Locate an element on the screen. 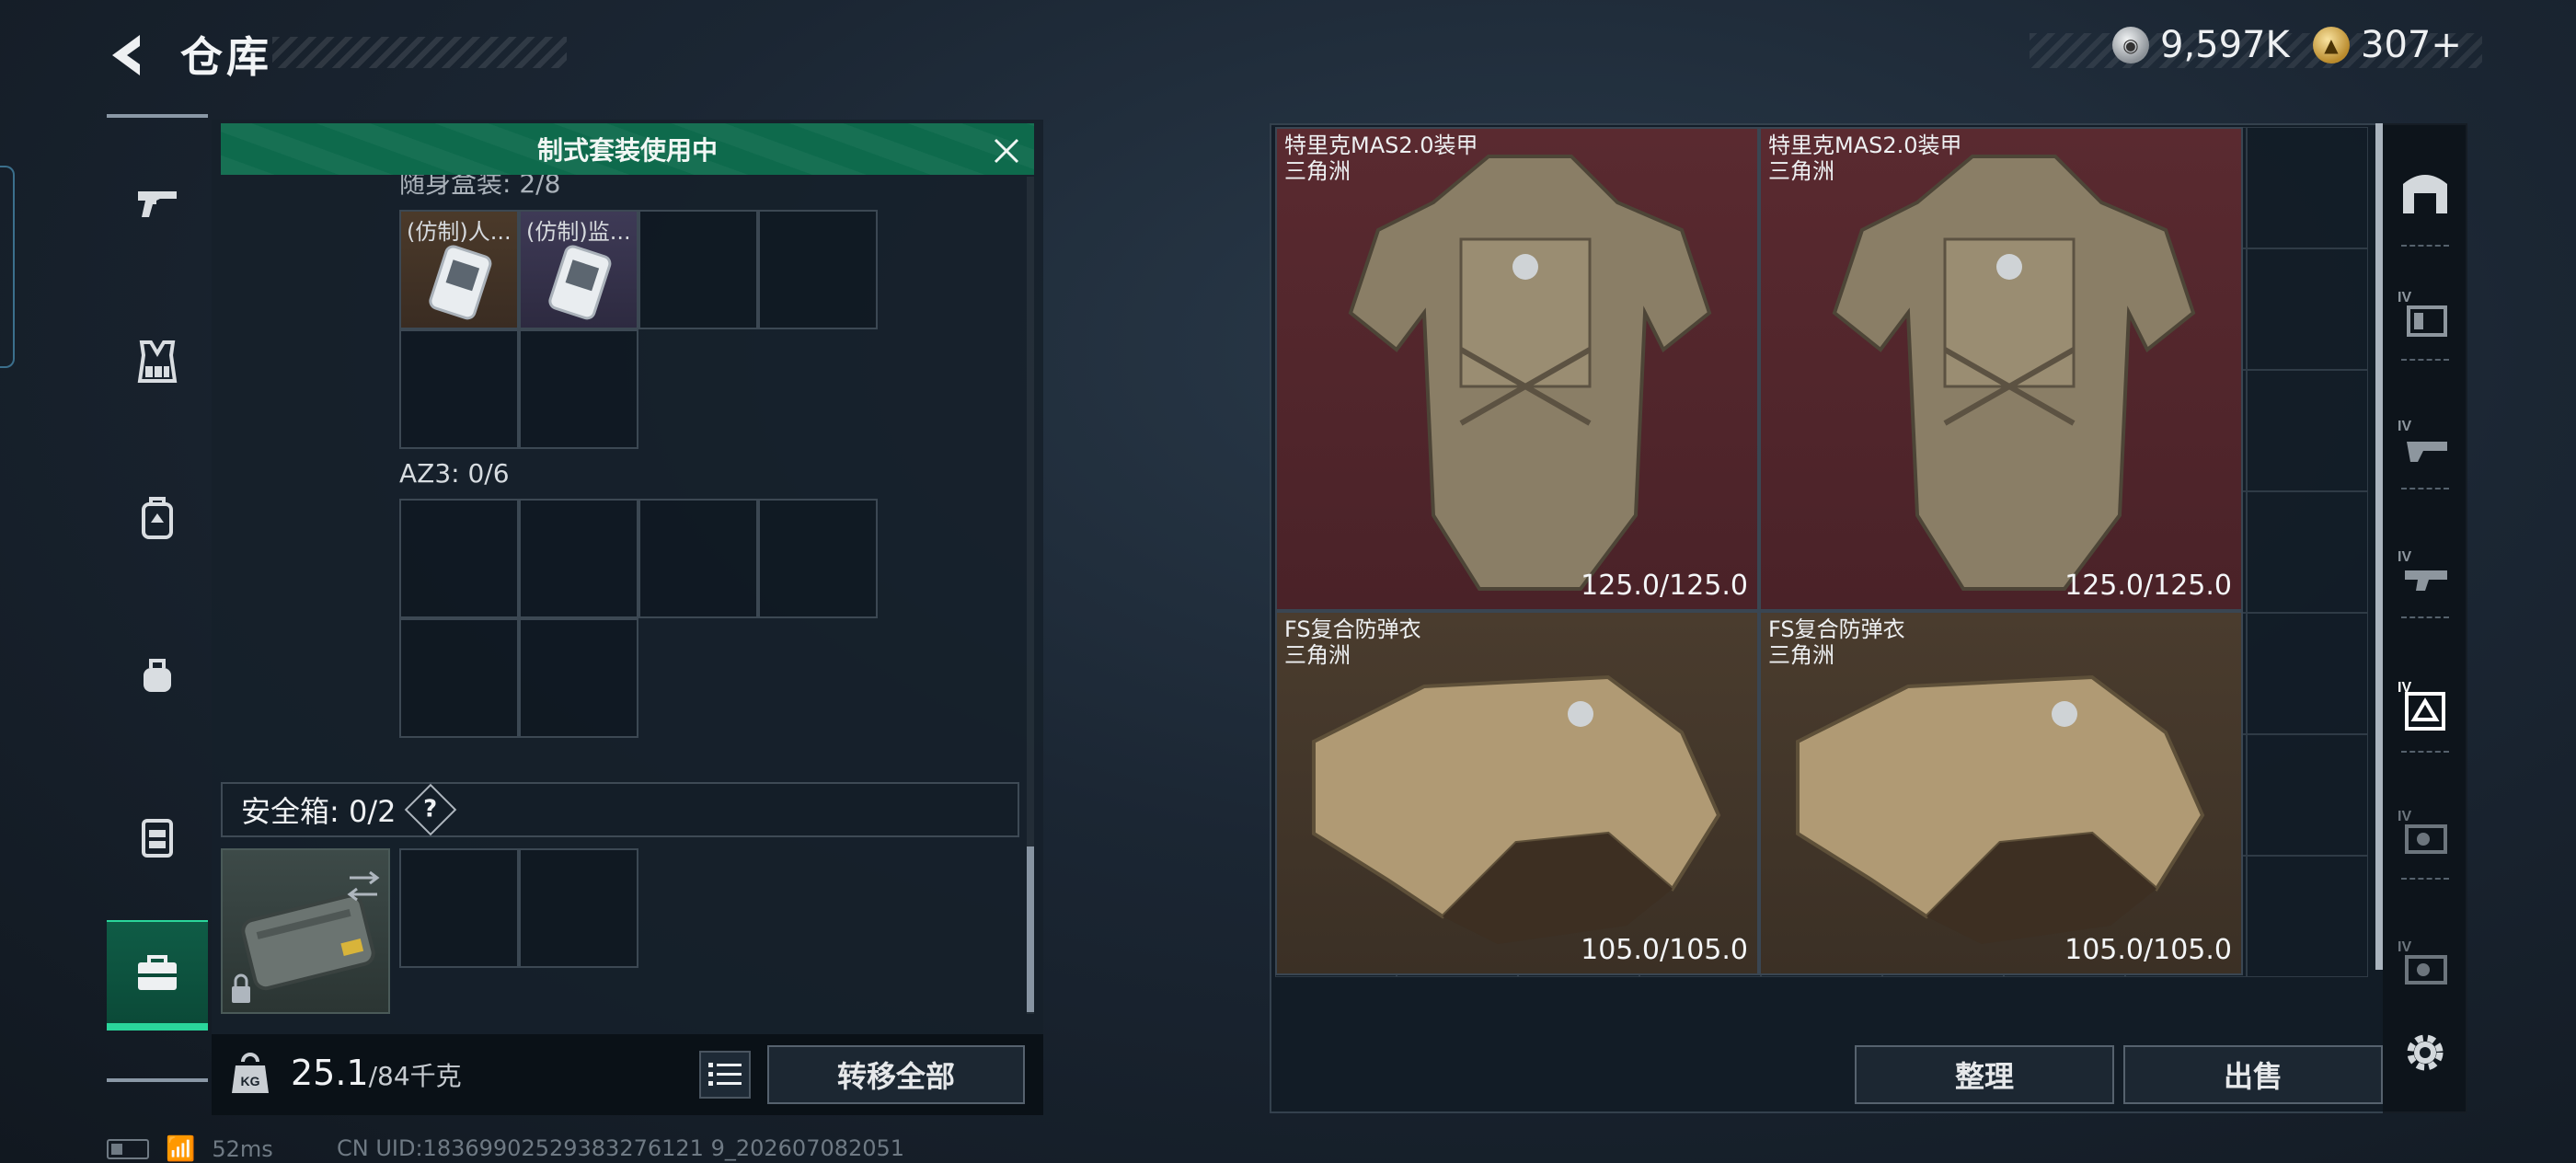 The width and height of the screenshot is (2576, 1163). safe-box-item is located at coordinates (305, 931).